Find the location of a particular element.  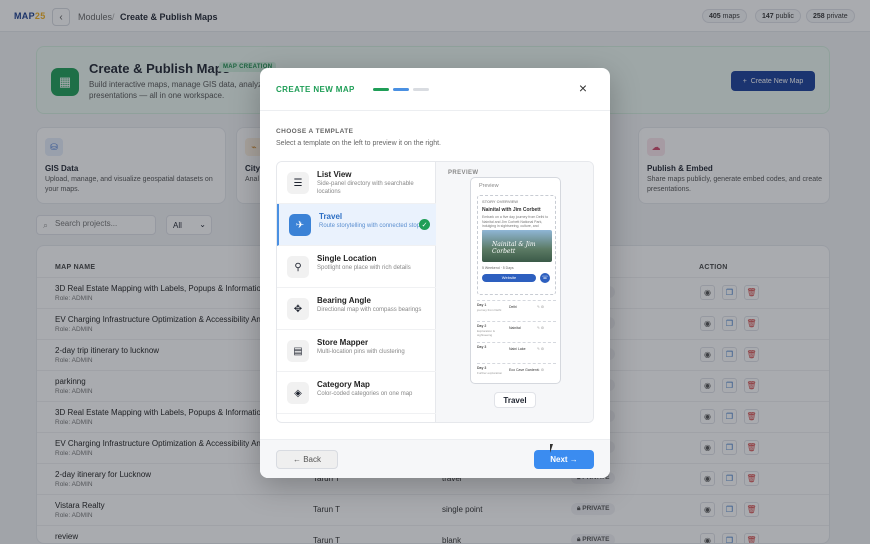

section-title: CHOOSE A TEMPLATE is located at coordinates (315, 131).